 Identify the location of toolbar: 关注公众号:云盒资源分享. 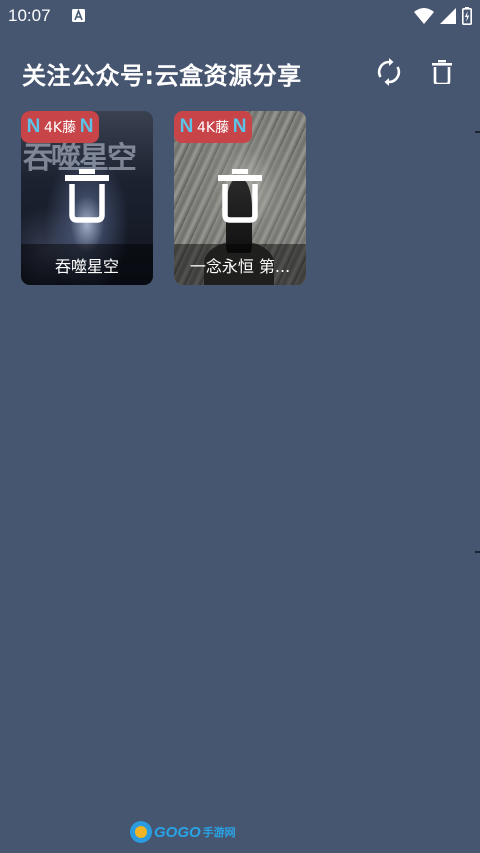
(240, 72).